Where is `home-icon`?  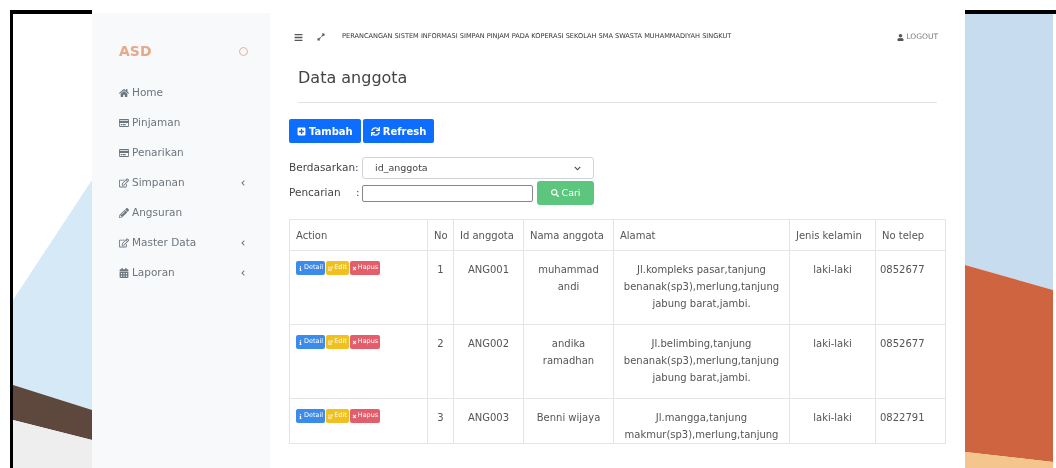
home-icon is located at coordinates (124, 93).